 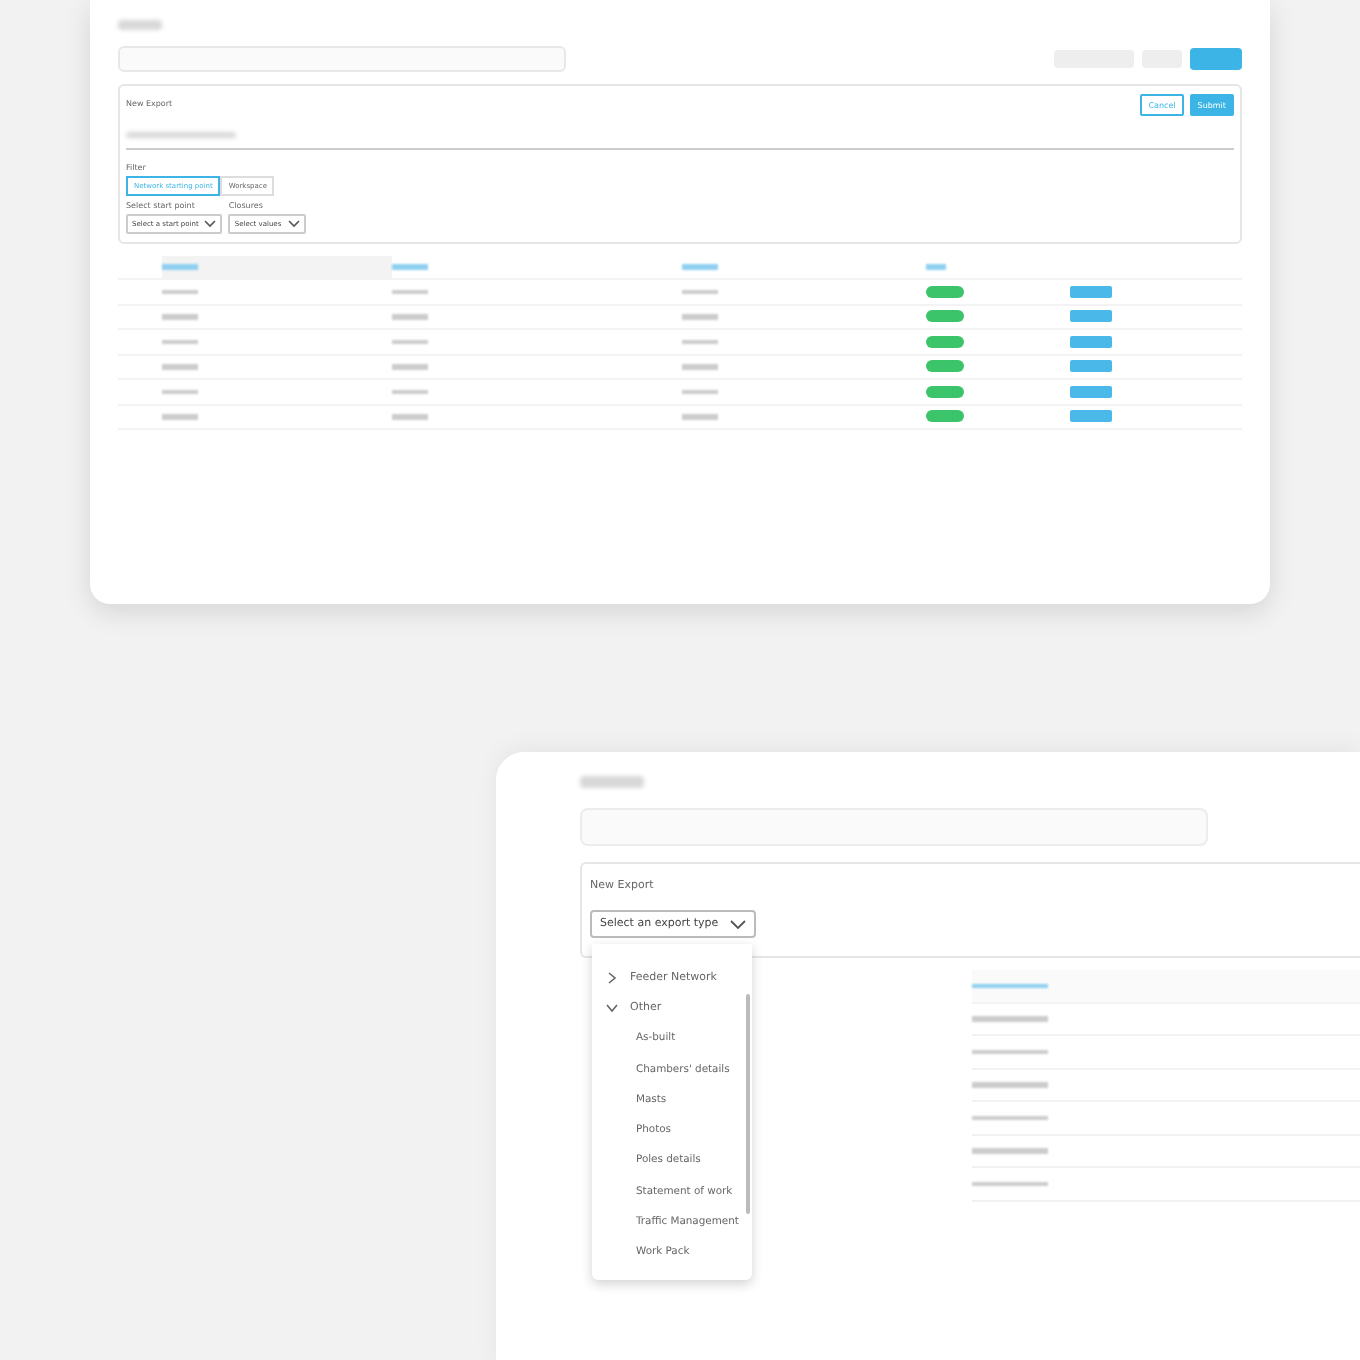 I want to click on blurred-column-header, so click(x=1010, y=985).